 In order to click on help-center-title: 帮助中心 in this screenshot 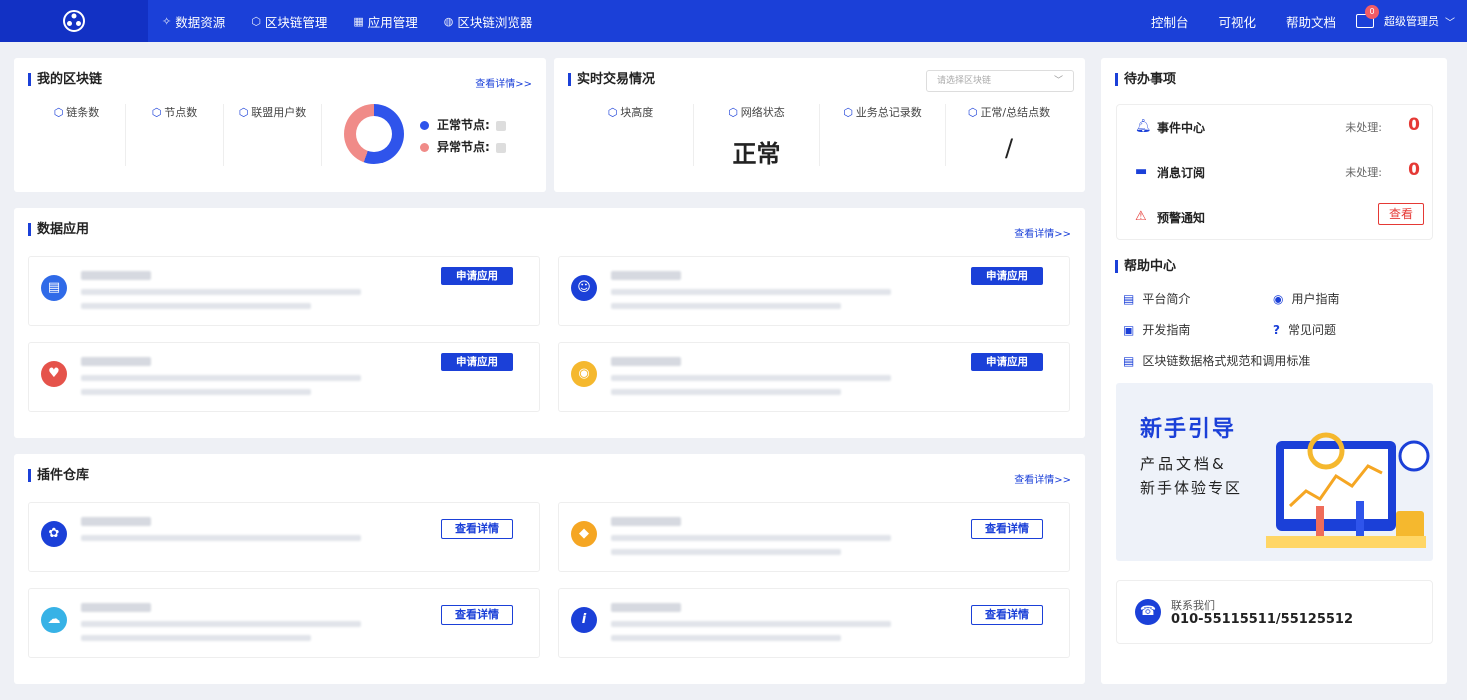, I will do `click(1145, 266)`.